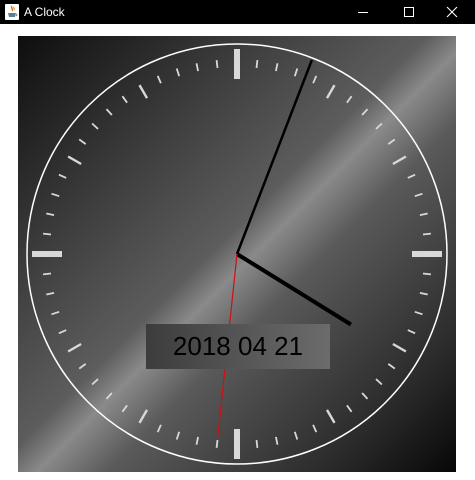 Image resolution: width=475 pixels, height=480 pixels. I want to click on minimize-icon, so click(363, 12).